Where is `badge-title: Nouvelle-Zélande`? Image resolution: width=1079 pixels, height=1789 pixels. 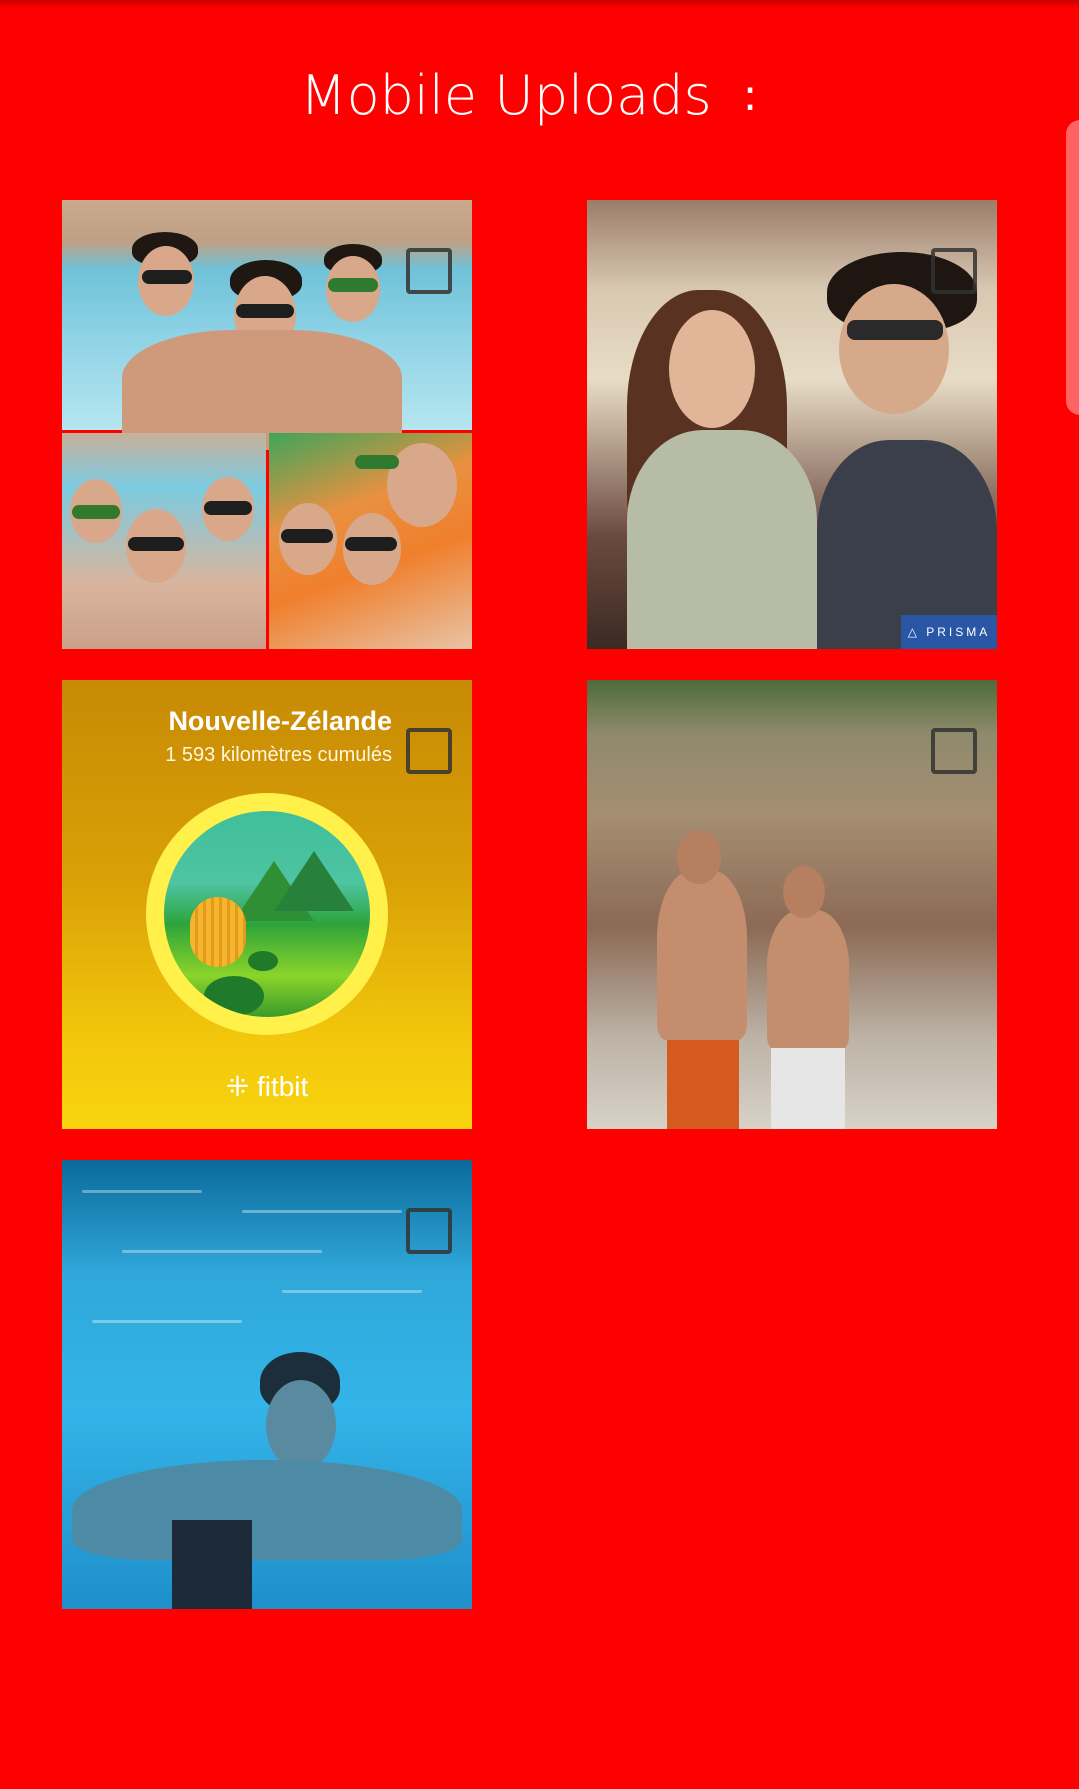 badge-title: Nouvelle-Zélande is located at coordinates (280, 721).